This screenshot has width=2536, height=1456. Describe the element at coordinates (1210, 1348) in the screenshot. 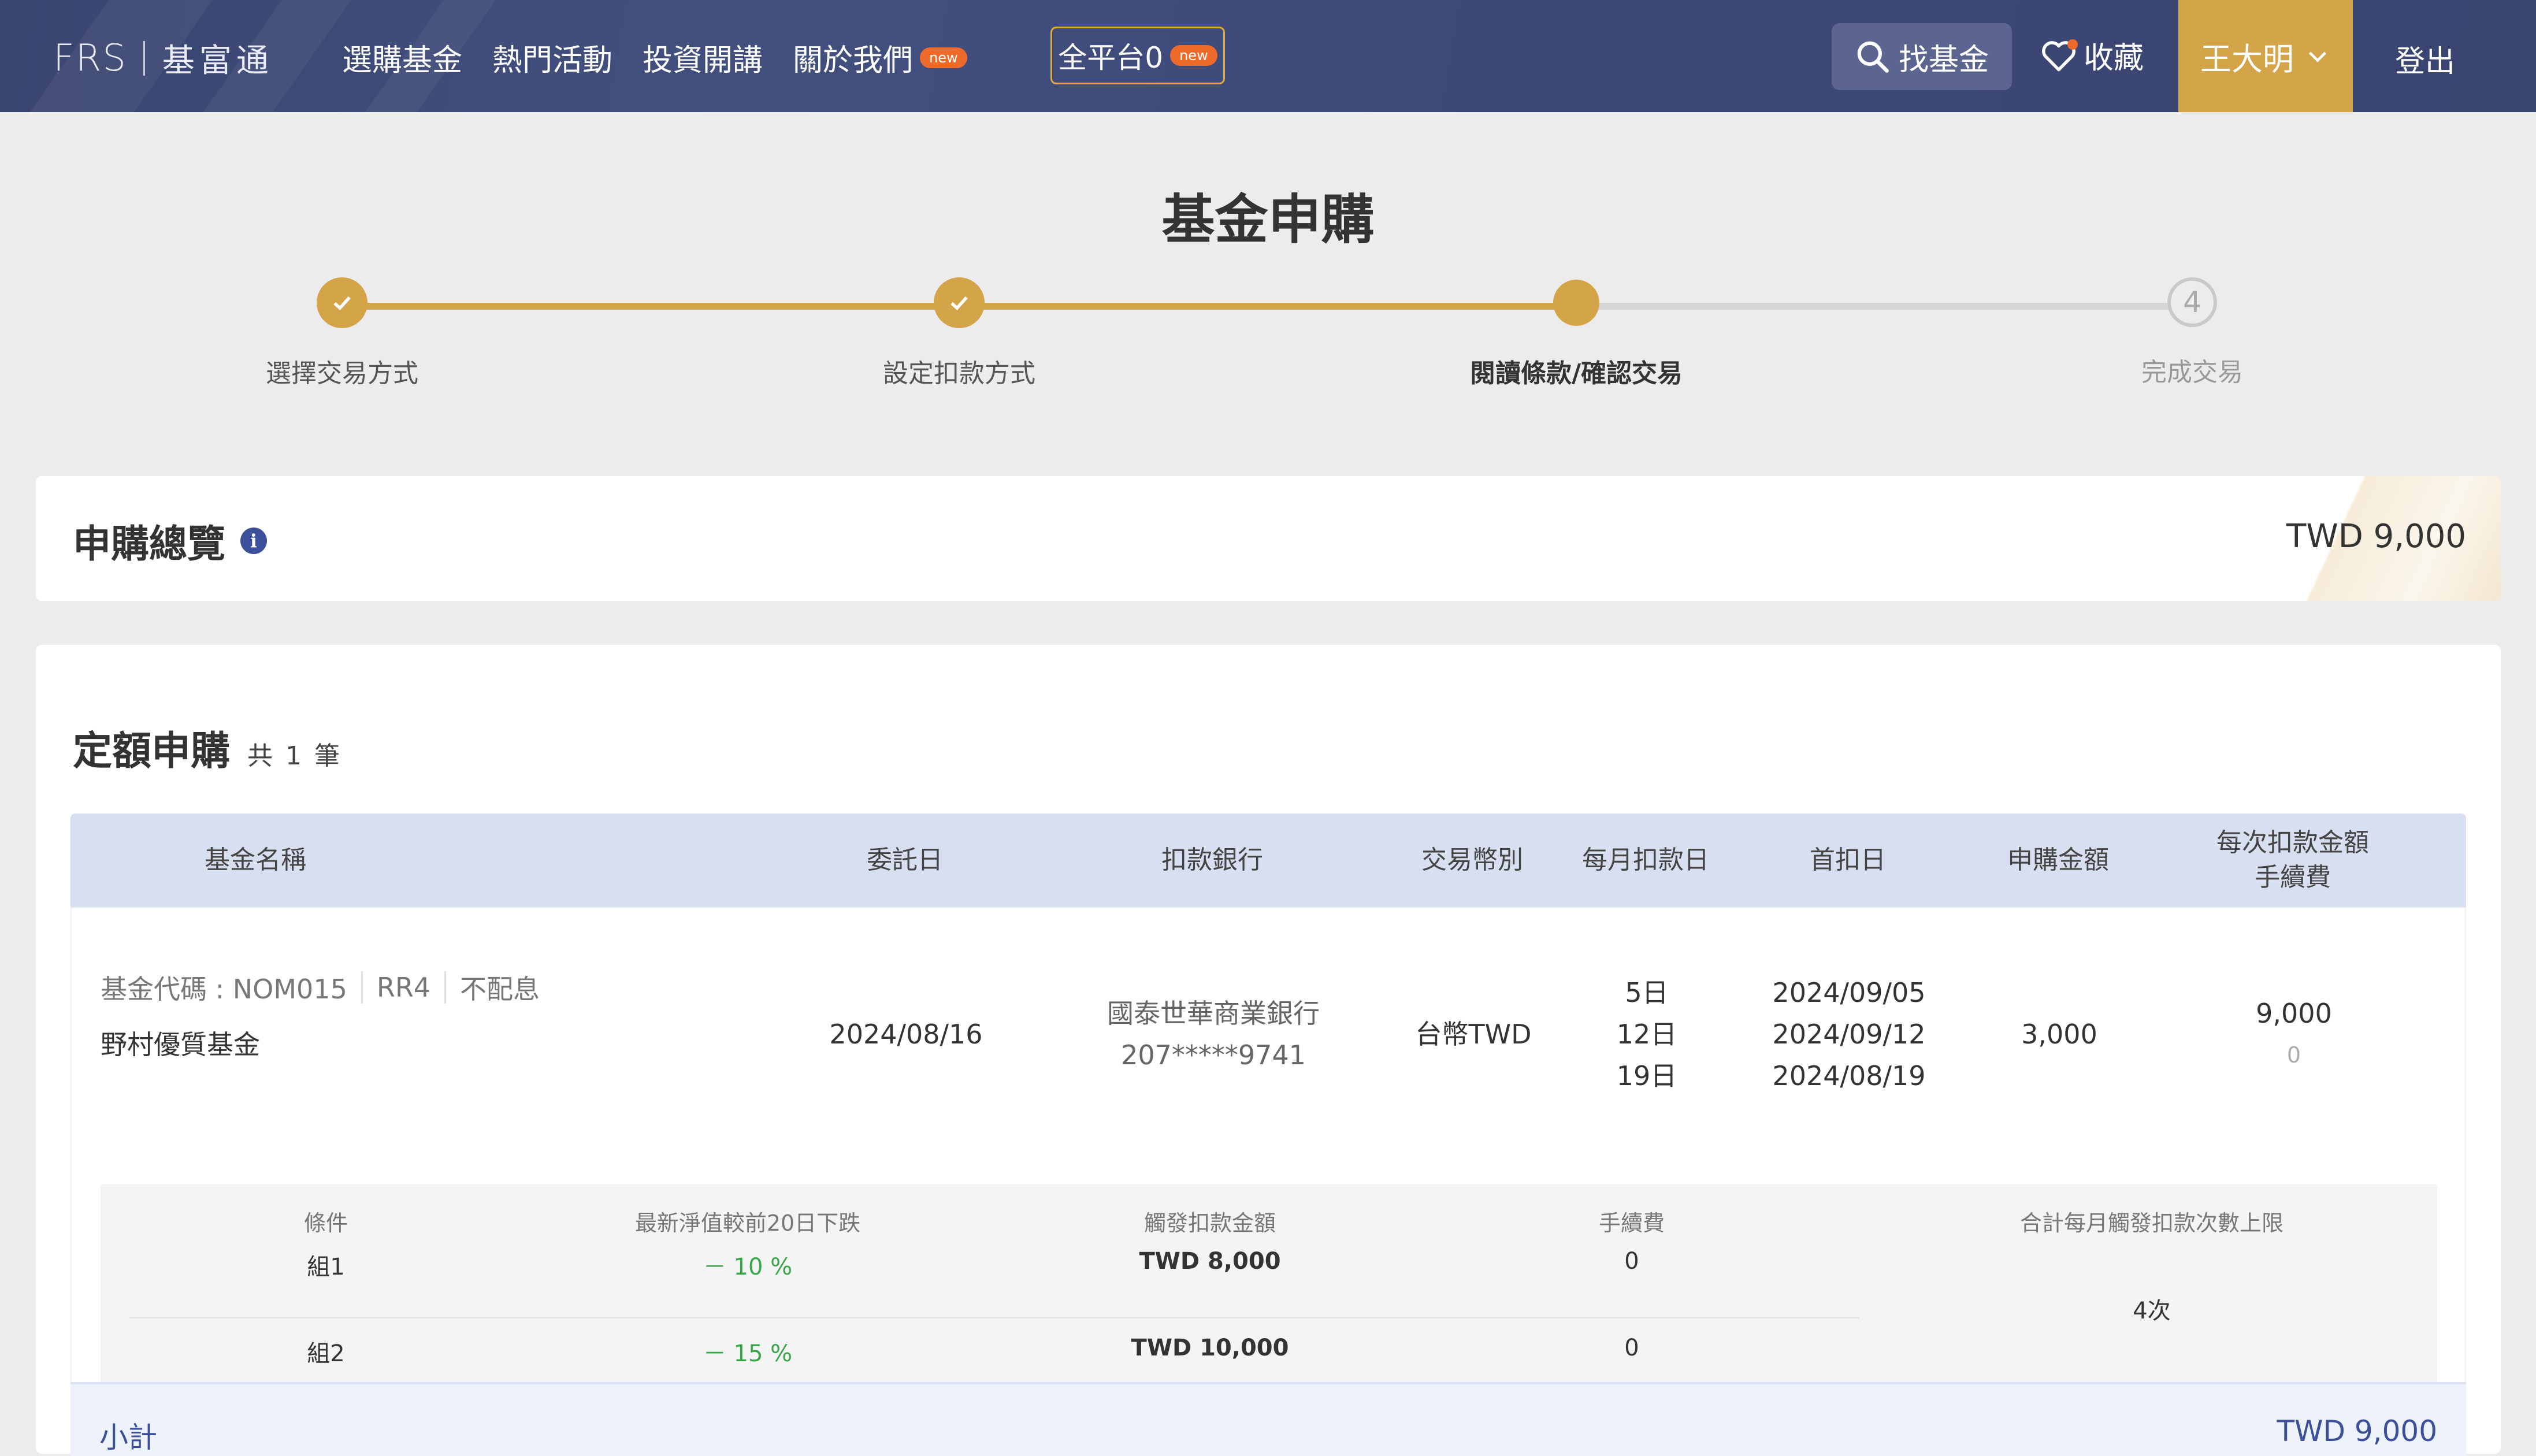

I see `cond-trigger: TWD 10,000` at that location.